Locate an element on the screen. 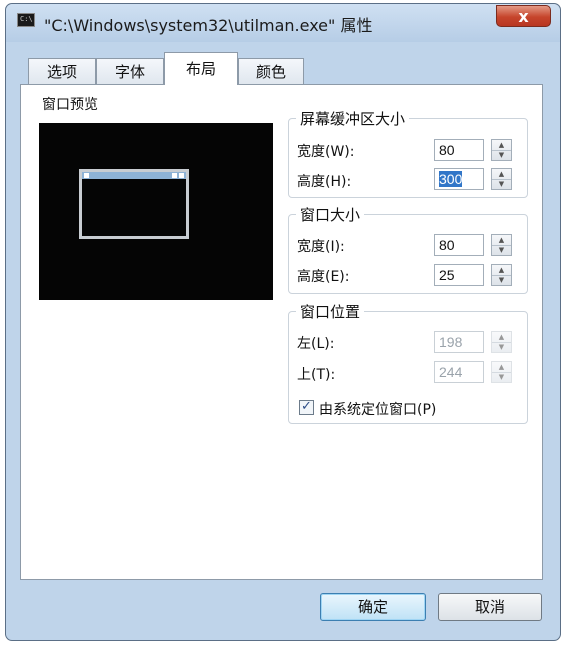 This screenshot has width=566, height=646. window-position-title: 窗口位置 is located at coordinates (330, 311).